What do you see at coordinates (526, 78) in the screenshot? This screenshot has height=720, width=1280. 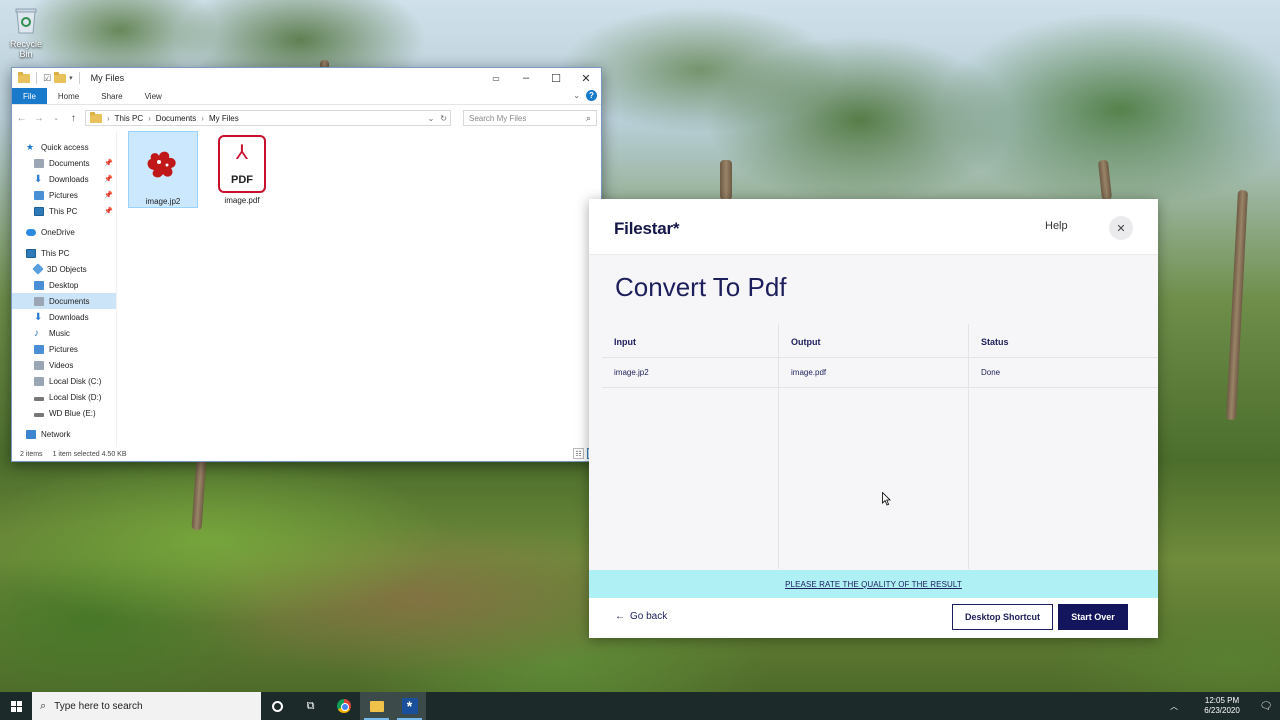 I see `minimize-button: –` at bounding box center [526, 78].